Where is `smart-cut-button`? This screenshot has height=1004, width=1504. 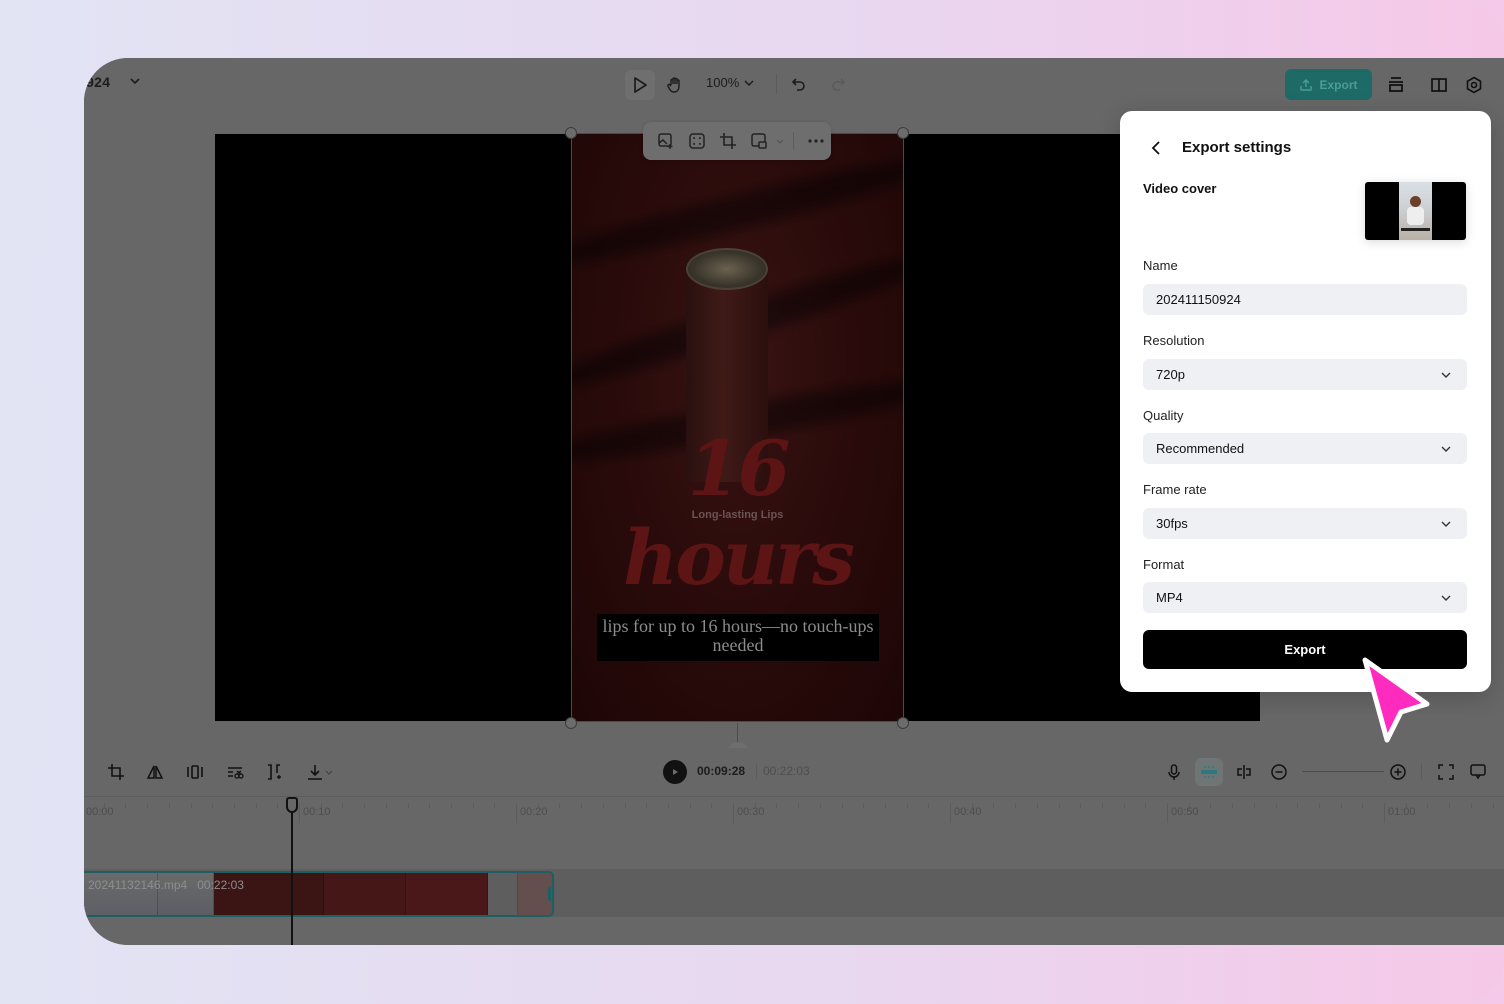
smart-cut-button is located at coordinates (274, 772).